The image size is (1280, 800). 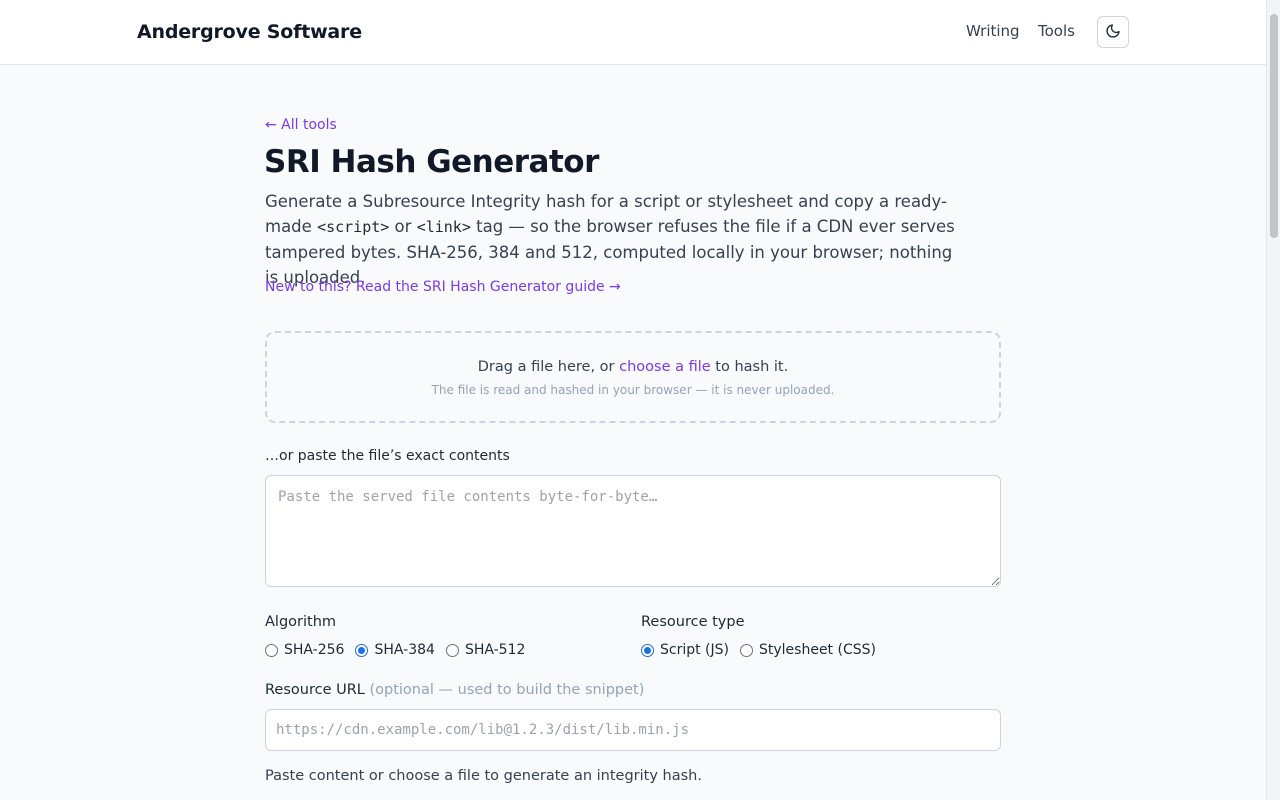 I want to click on page-scrollbar, so click(x=1273, y=400).